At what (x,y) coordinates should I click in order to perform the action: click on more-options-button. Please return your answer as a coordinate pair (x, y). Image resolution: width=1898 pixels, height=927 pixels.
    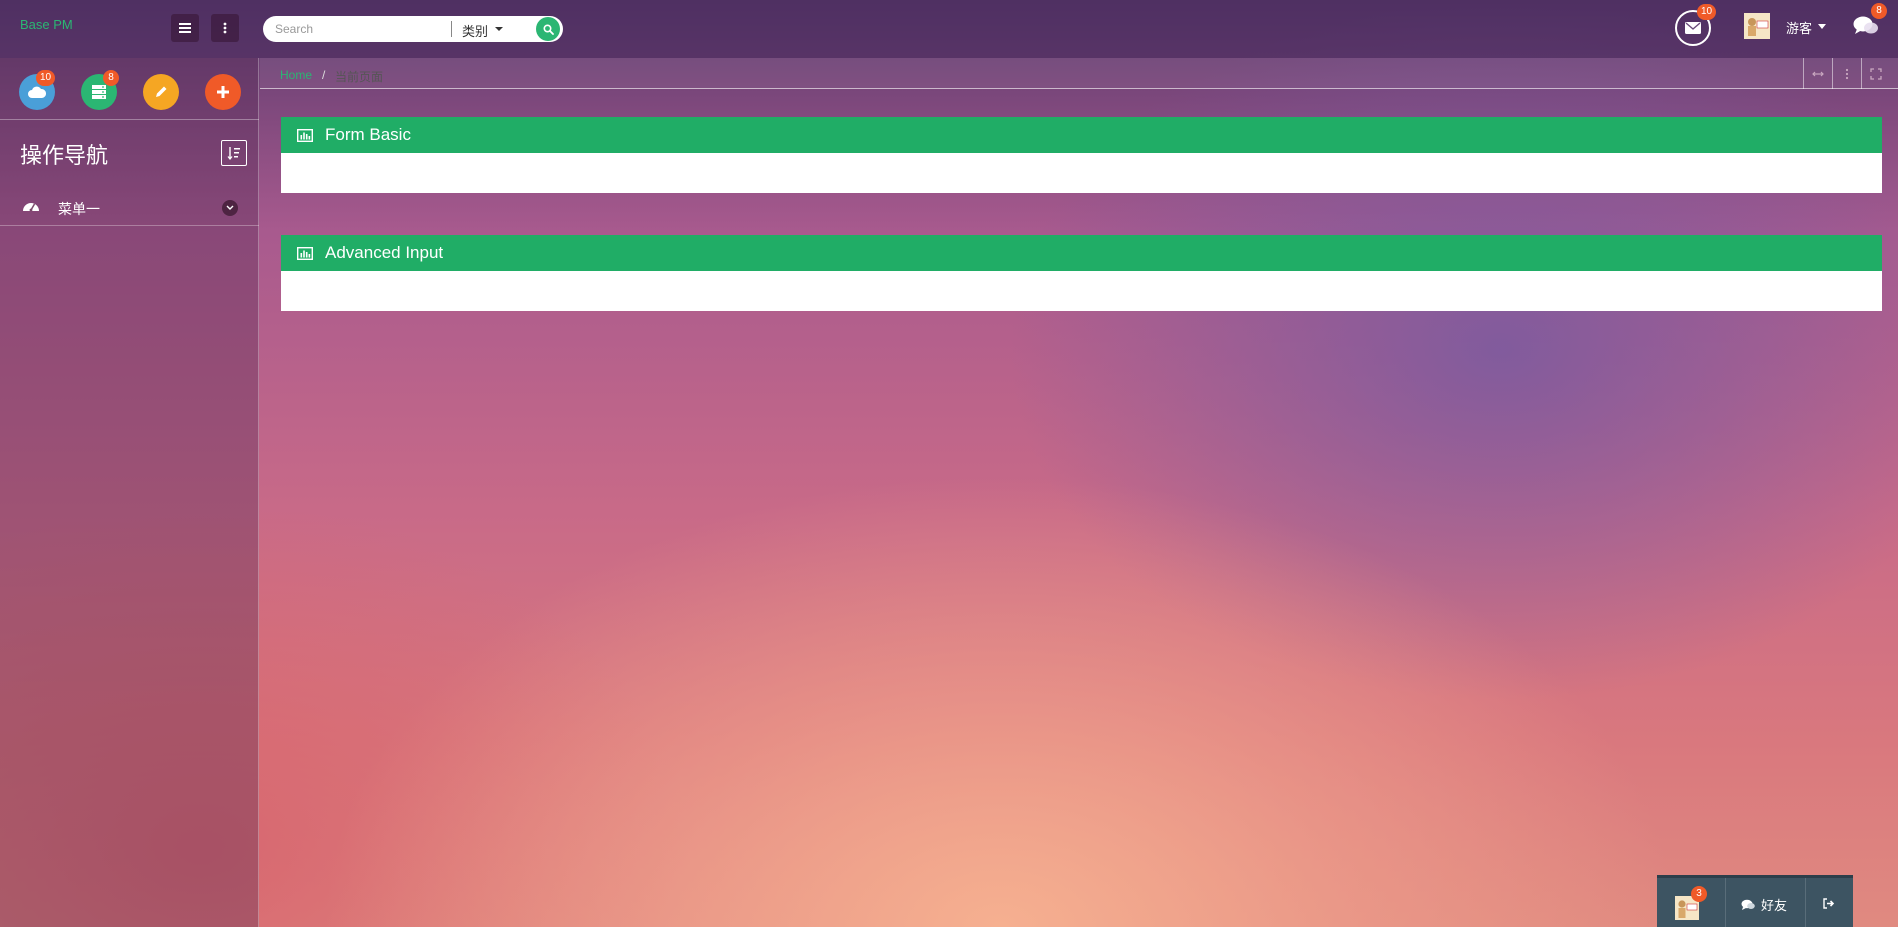
    Looking at the image, I should click on (225, 28).